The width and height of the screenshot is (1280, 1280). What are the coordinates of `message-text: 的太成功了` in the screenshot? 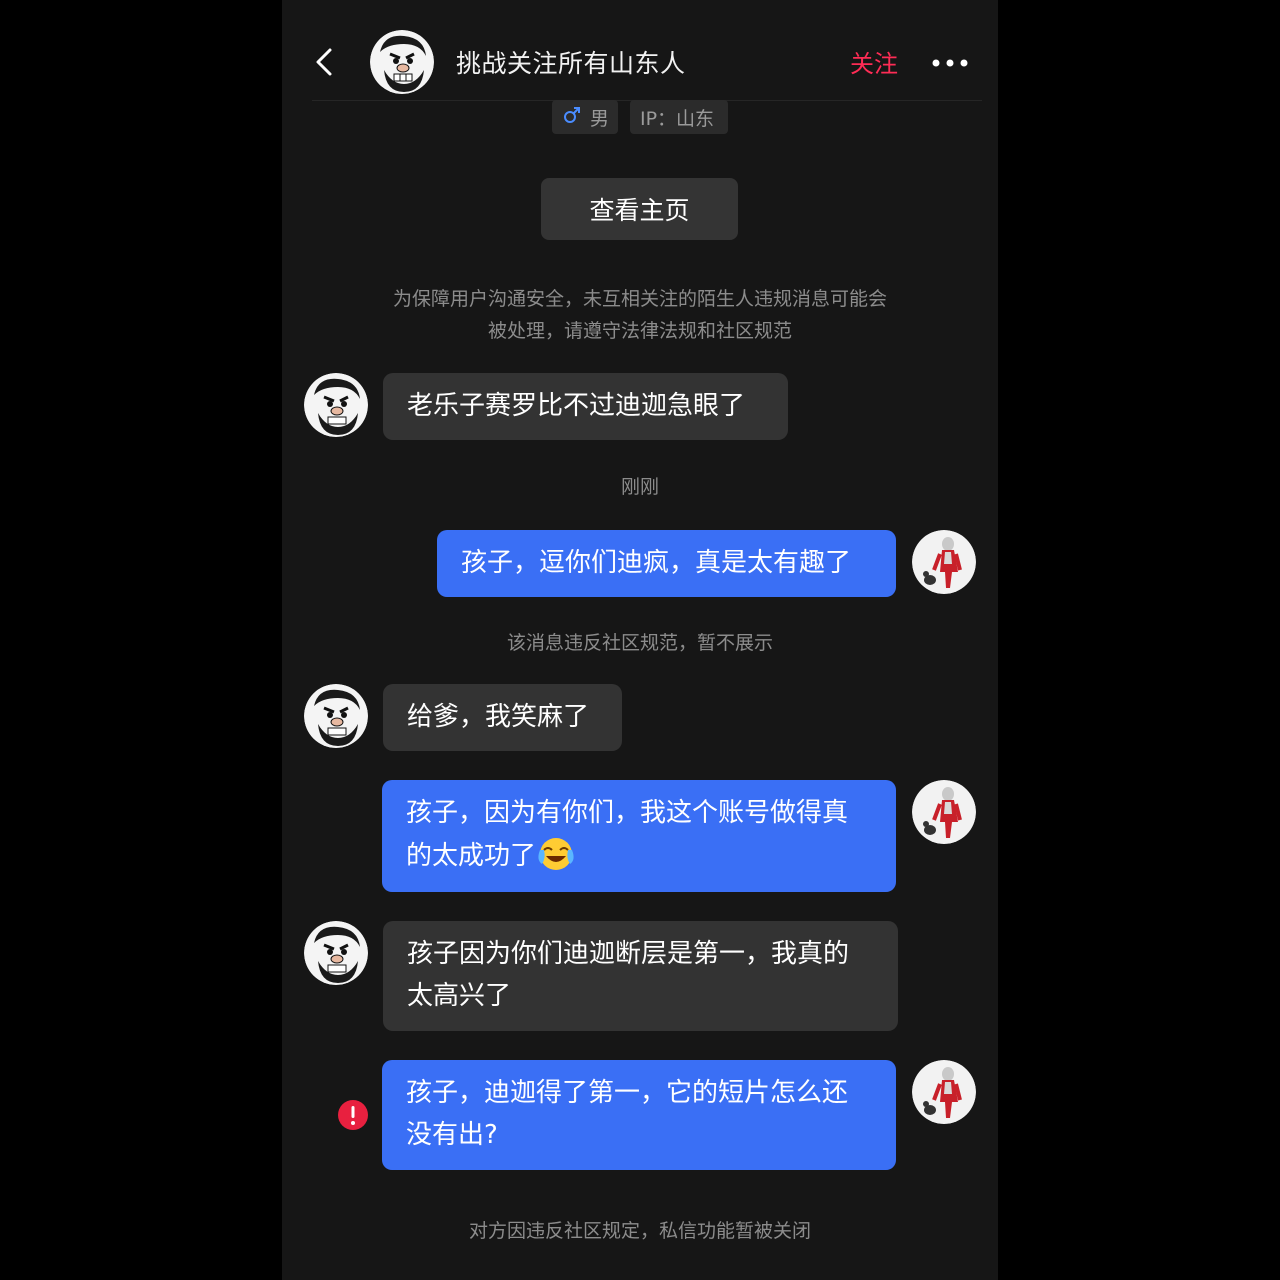 It's located at (471, 856).